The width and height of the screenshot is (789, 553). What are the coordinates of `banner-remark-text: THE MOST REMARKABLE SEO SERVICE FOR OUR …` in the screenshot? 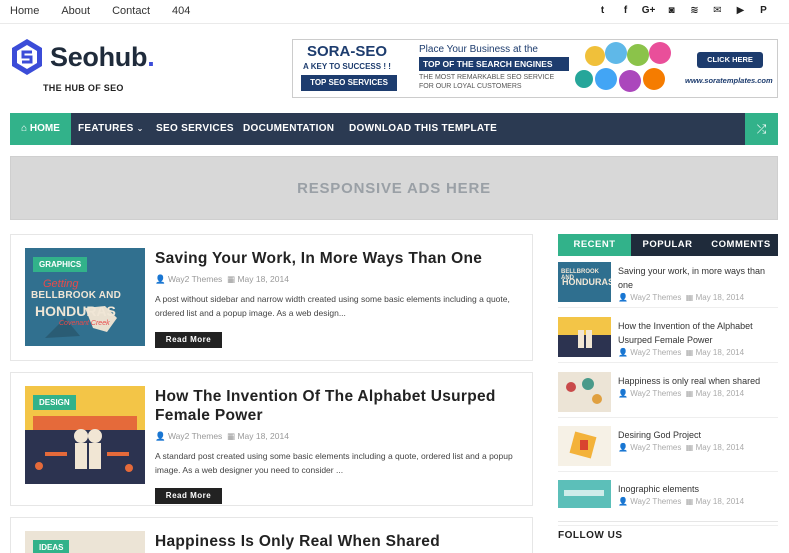 It's located at (487, 82).